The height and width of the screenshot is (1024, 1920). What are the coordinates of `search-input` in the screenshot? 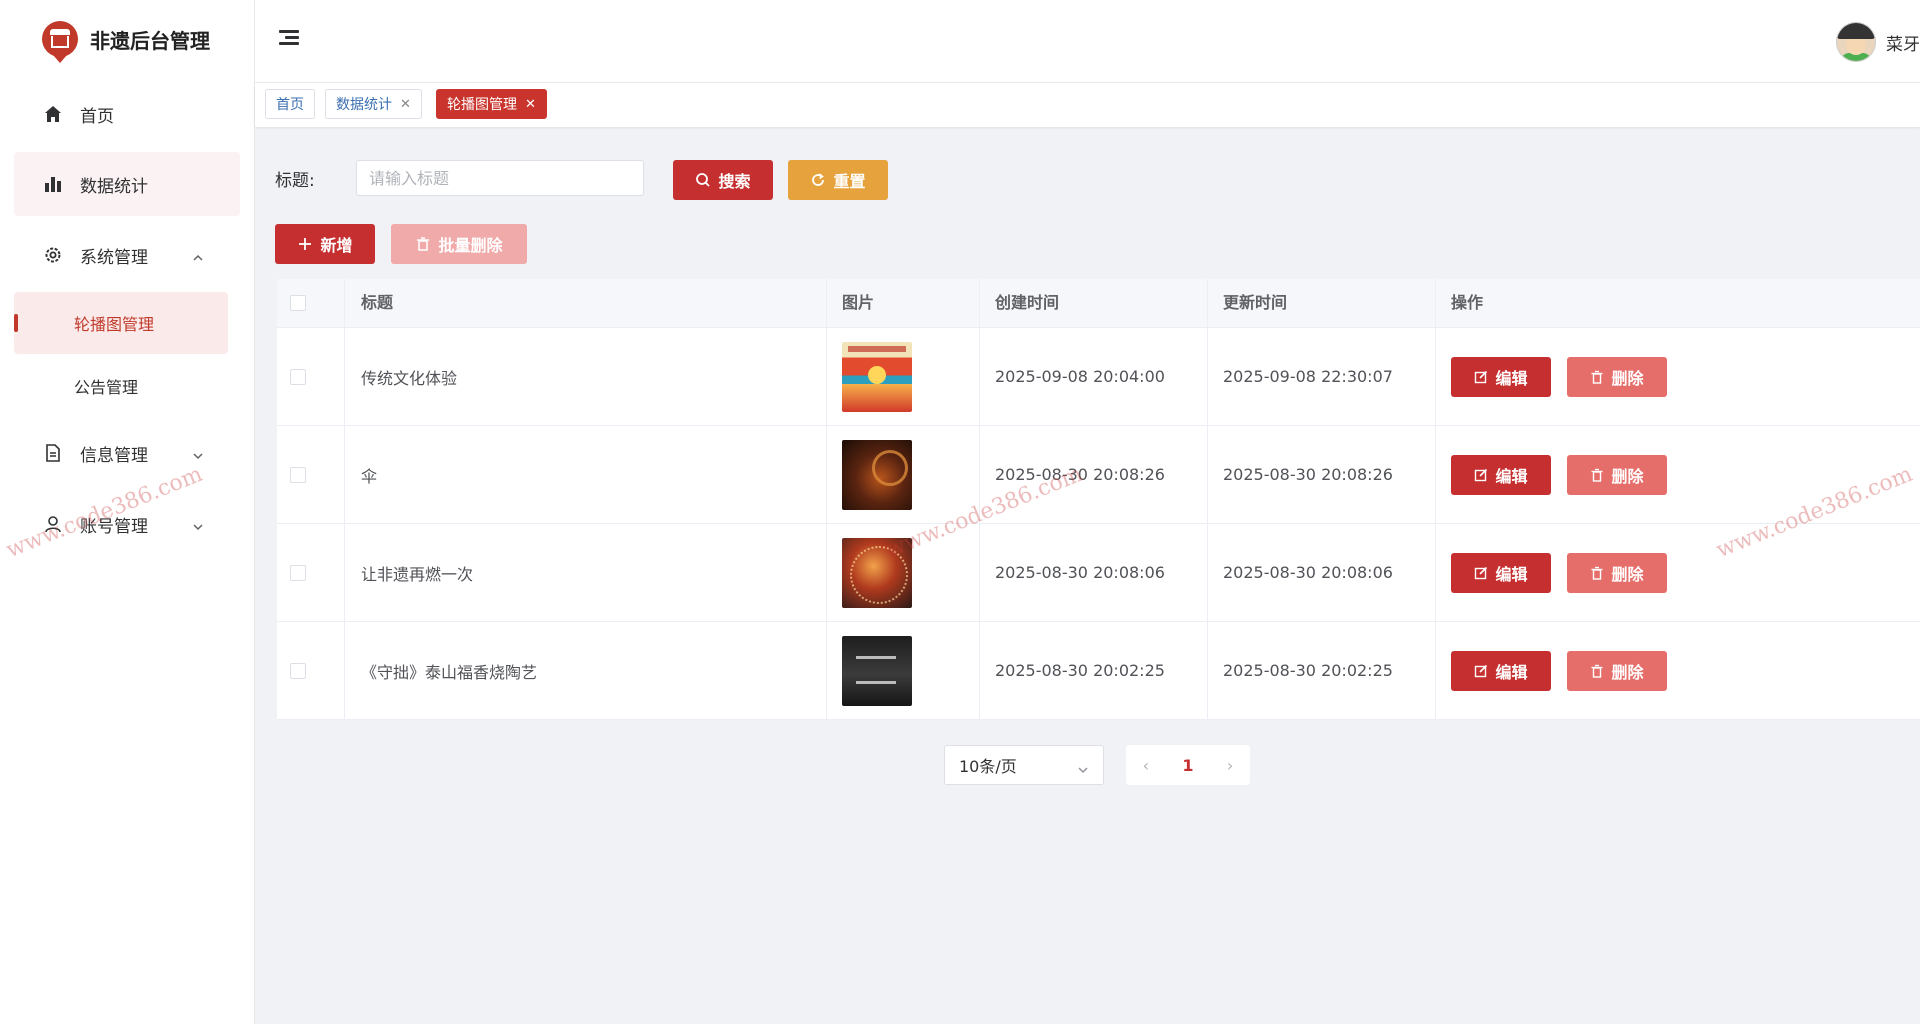 It's located at (500, 178).